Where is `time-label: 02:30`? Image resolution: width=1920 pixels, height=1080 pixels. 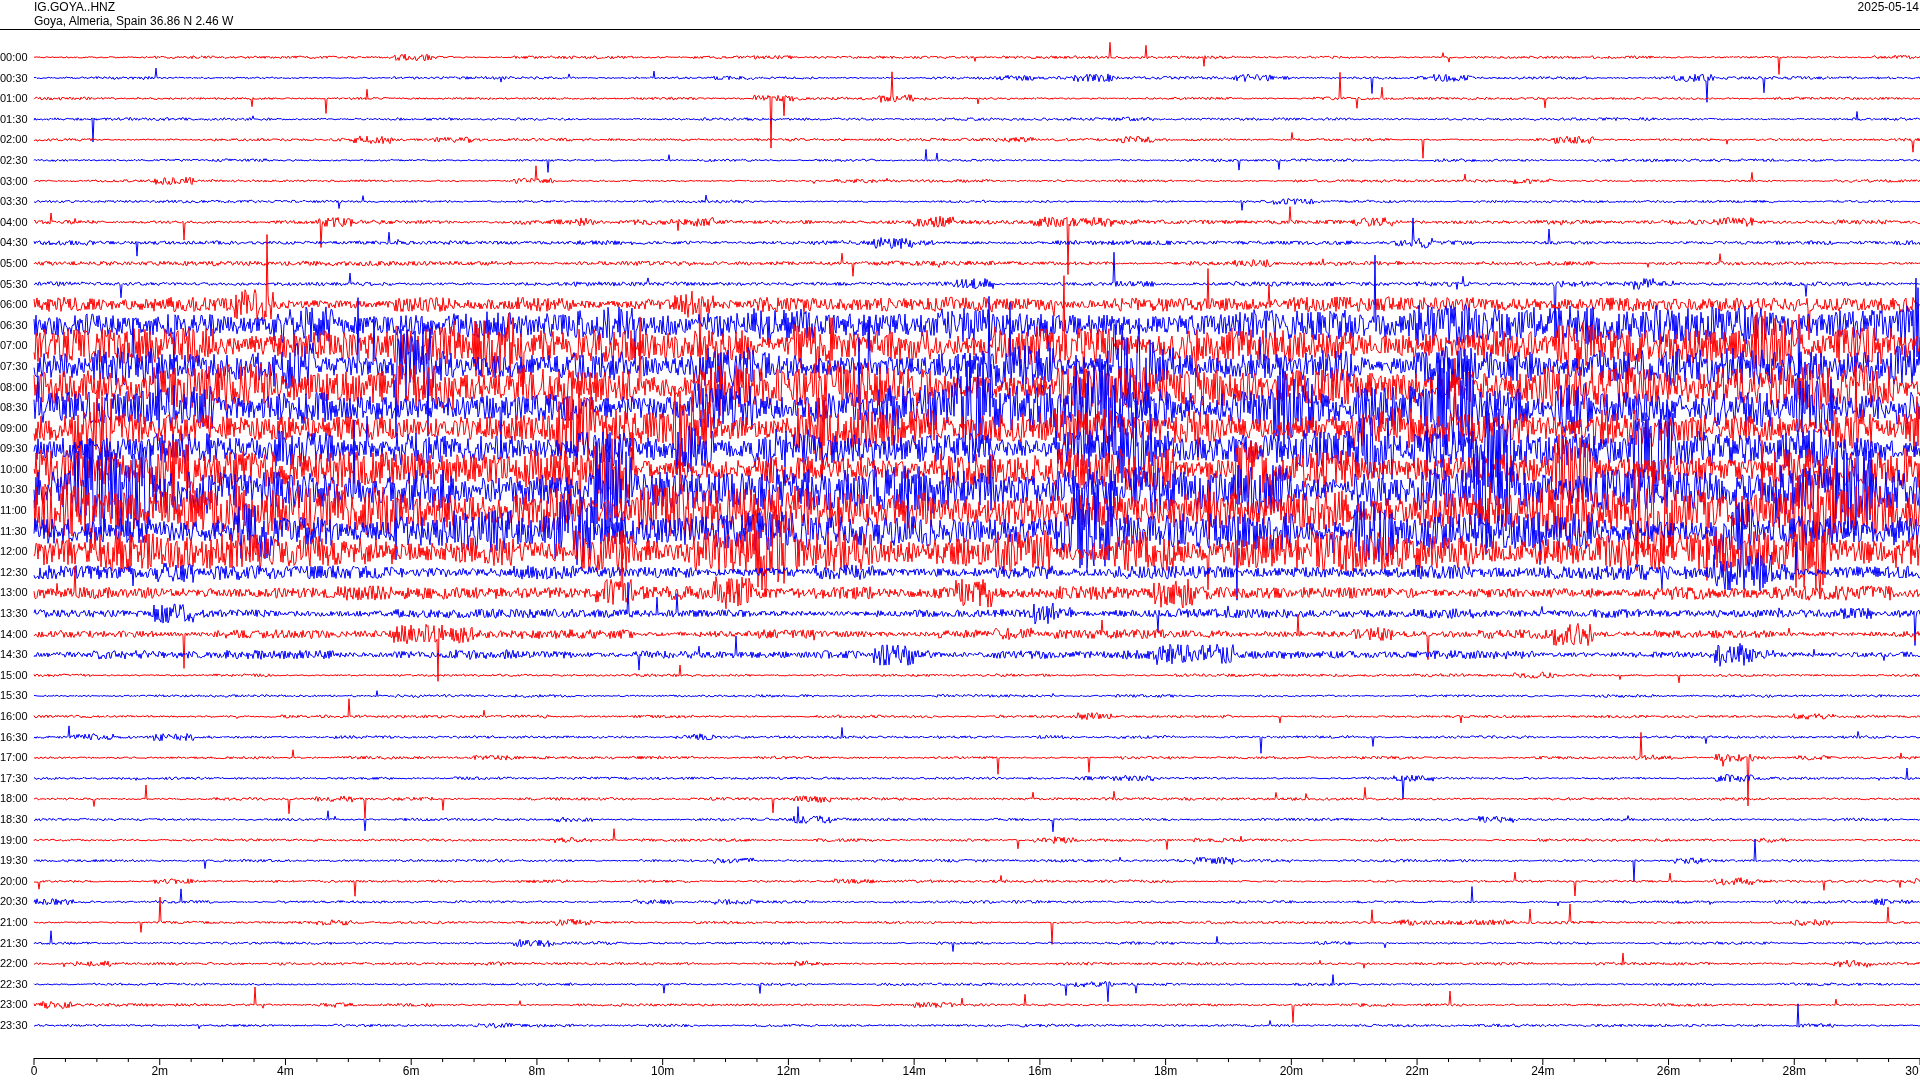
time-label: 02:30 is located at coordinates (14, 160).